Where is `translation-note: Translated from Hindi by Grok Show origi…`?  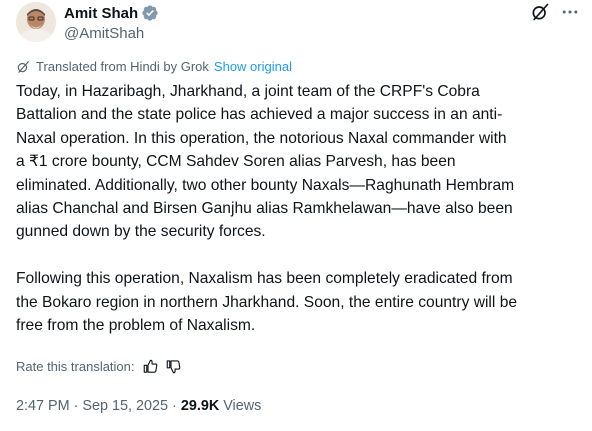
translation-note: Translated from Hindi by Grok Show origi… is located at coordinates (154, 66).